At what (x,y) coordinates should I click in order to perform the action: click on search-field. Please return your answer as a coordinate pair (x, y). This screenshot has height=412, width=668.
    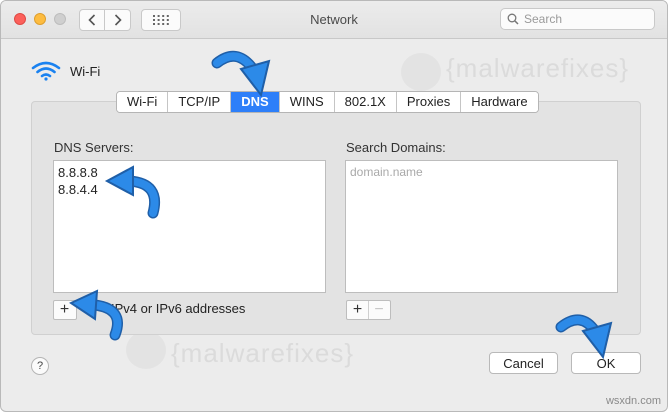
    Looking at the image, I should click on (577, 19).